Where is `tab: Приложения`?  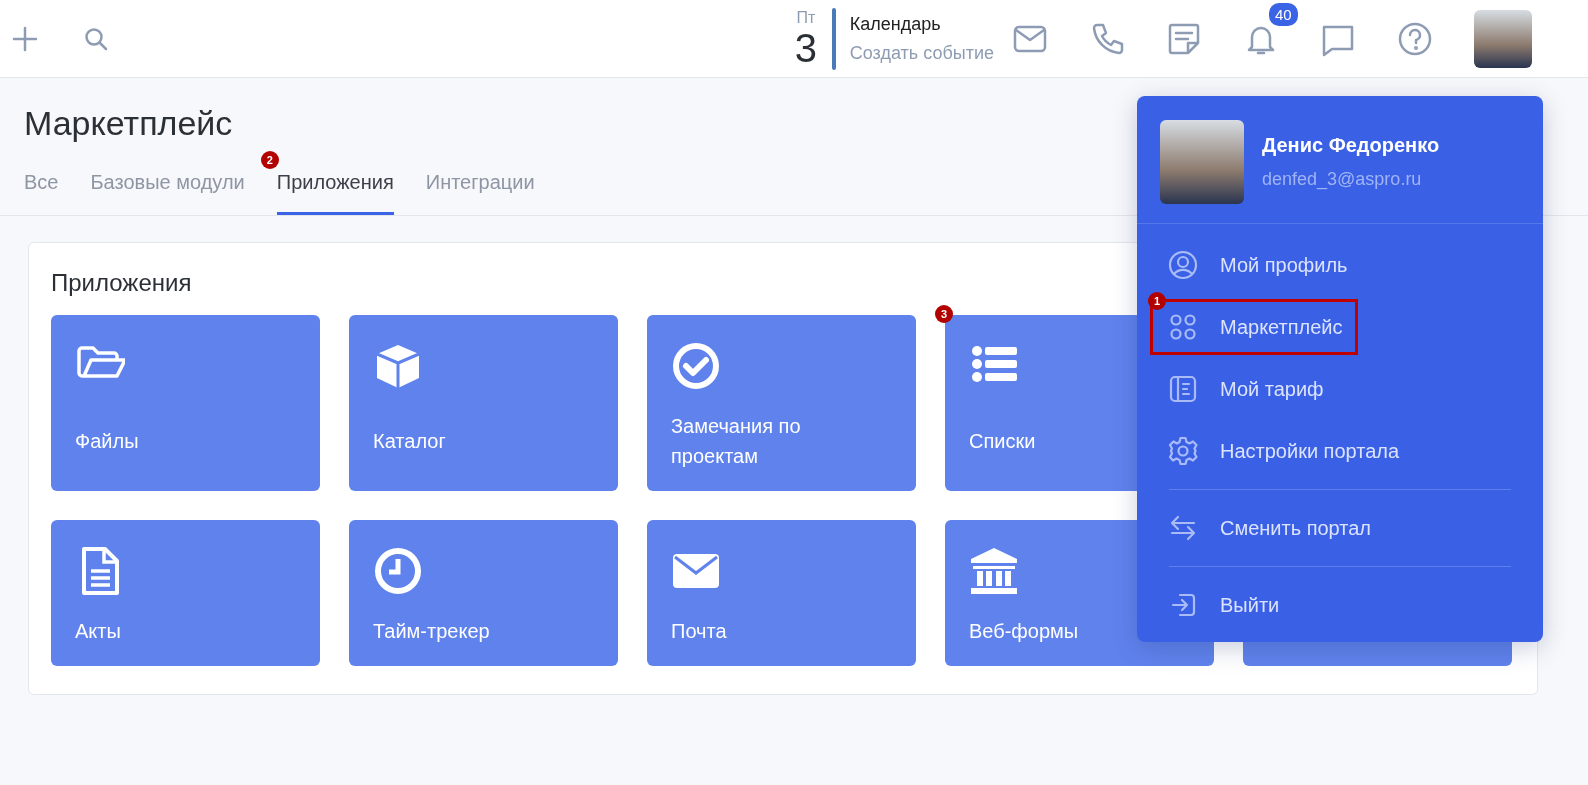 tab: Приложения is located at coordinates (335, 193).